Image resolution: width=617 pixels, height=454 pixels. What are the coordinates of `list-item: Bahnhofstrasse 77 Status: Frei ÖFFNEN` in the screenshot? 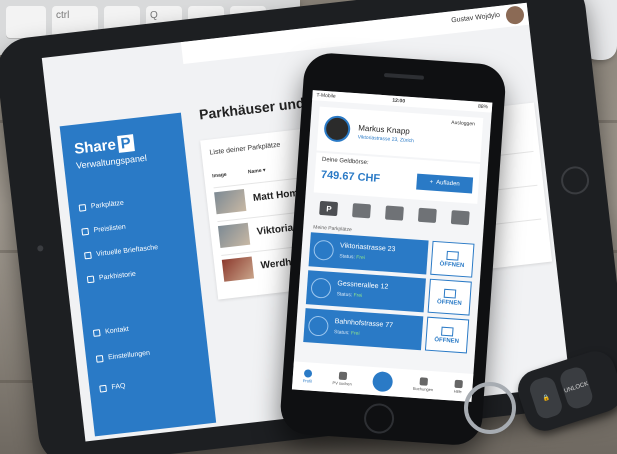 It's located at (386, 331).